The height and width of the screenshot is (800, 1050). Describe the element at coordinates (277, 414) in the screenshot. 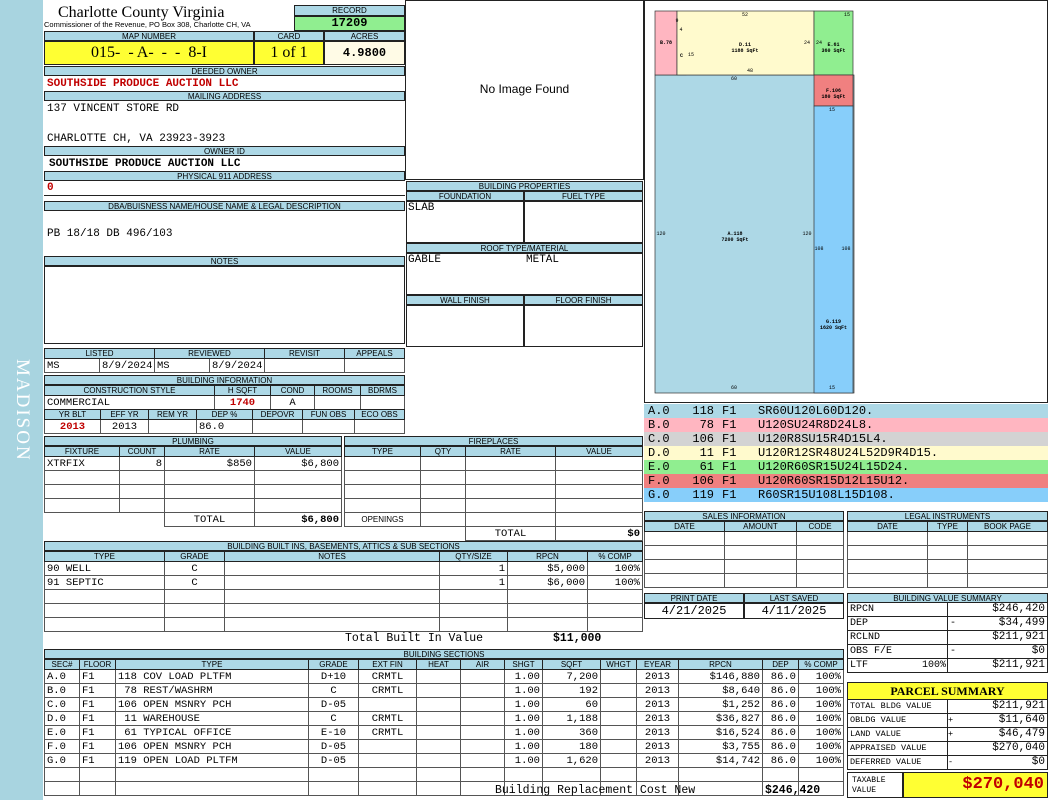

I see `depovr-label: DEPOVR` at that location.